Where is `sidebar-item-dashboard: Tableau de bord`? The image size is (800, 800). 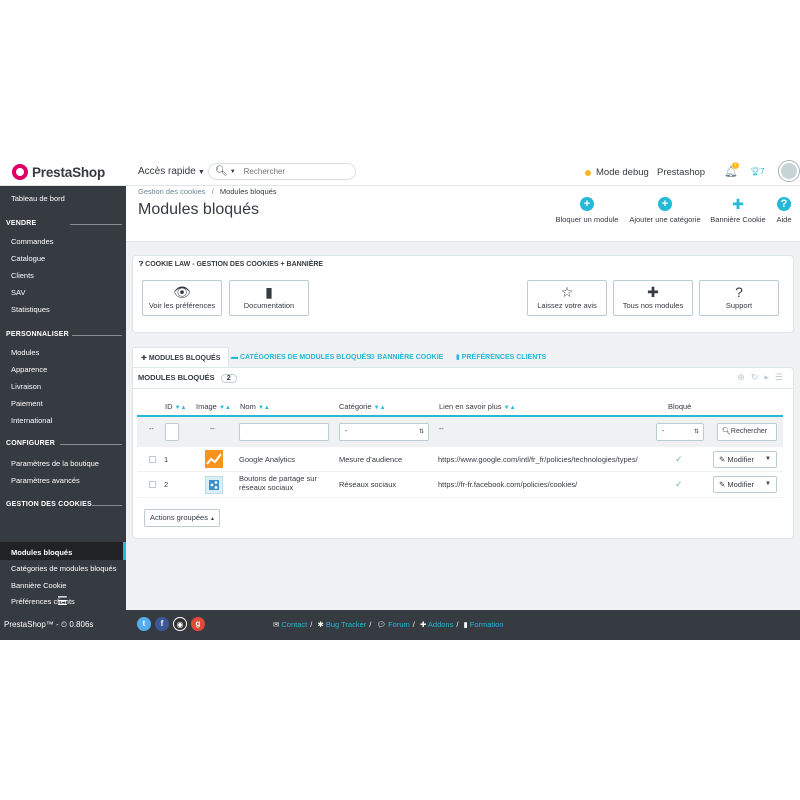 sidebar-item-dashboard: Tableau de bord is located at coordinates (38, 198).